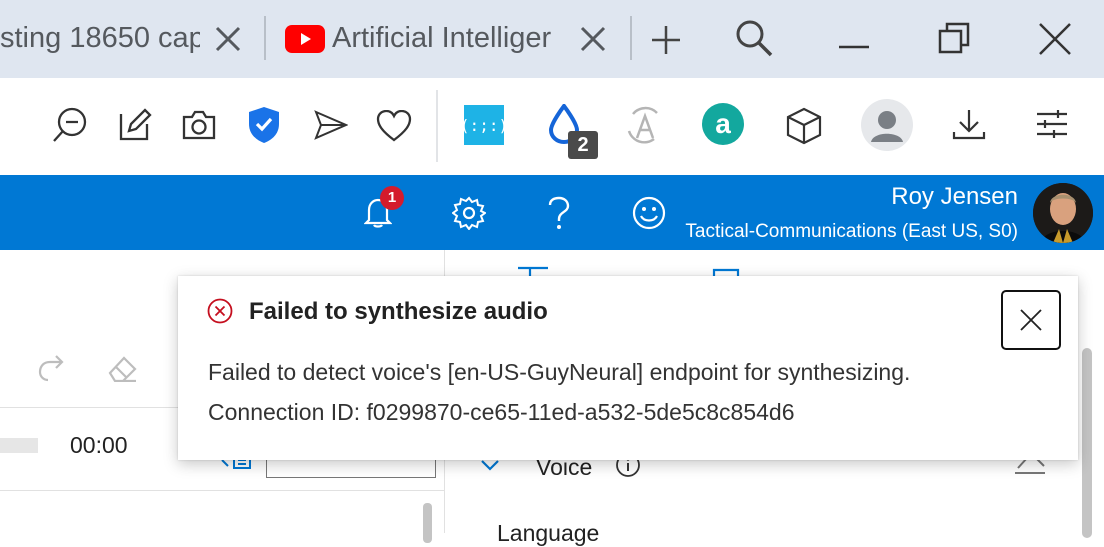 The height and width of the screenshot is (547, 1104). What do you see at coordinates (666, 40) in the screenshot?
I see `plus-icon` at bounding box center [666, 40].